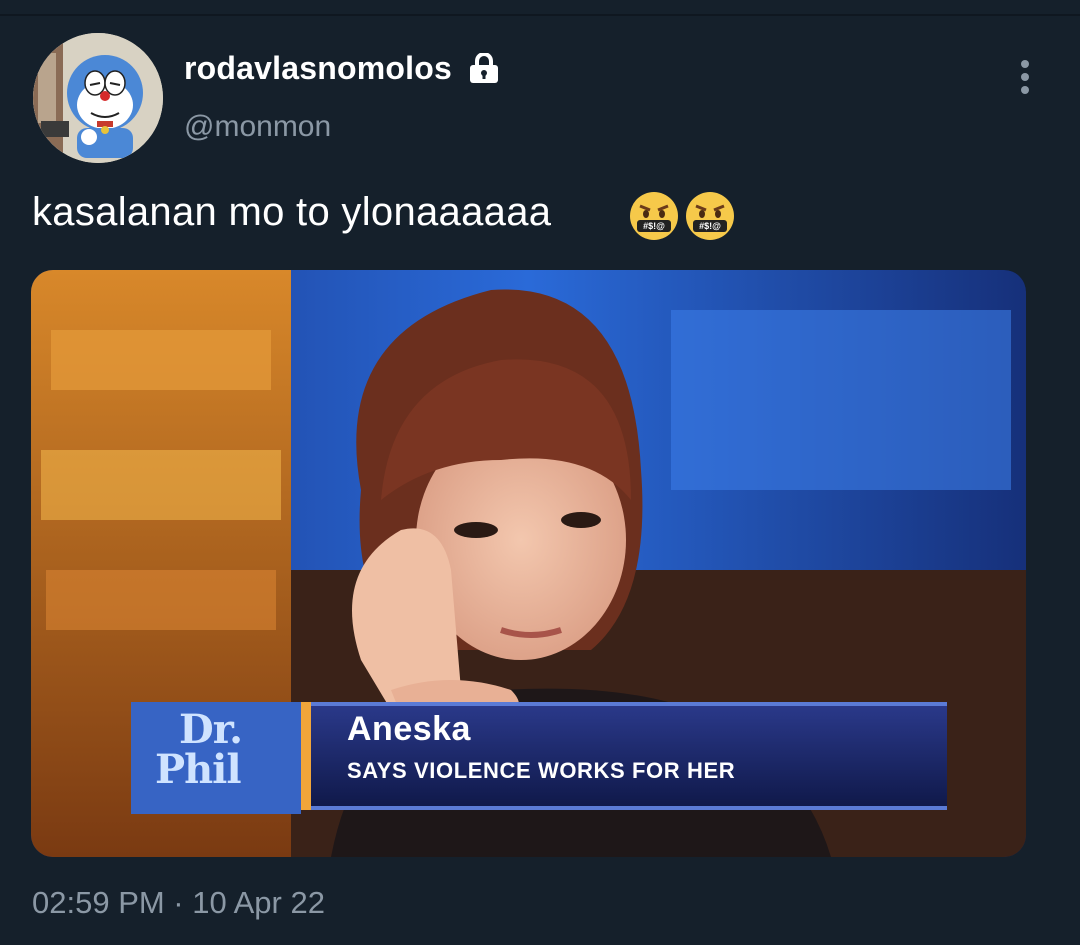 The image size is (1080, 945). What do you see at coordinates (178, 903) in the screenshot?
I see `tweet-timestamp: 02:59 PM · 10 Apr 22` at bounding box center [178, 903].